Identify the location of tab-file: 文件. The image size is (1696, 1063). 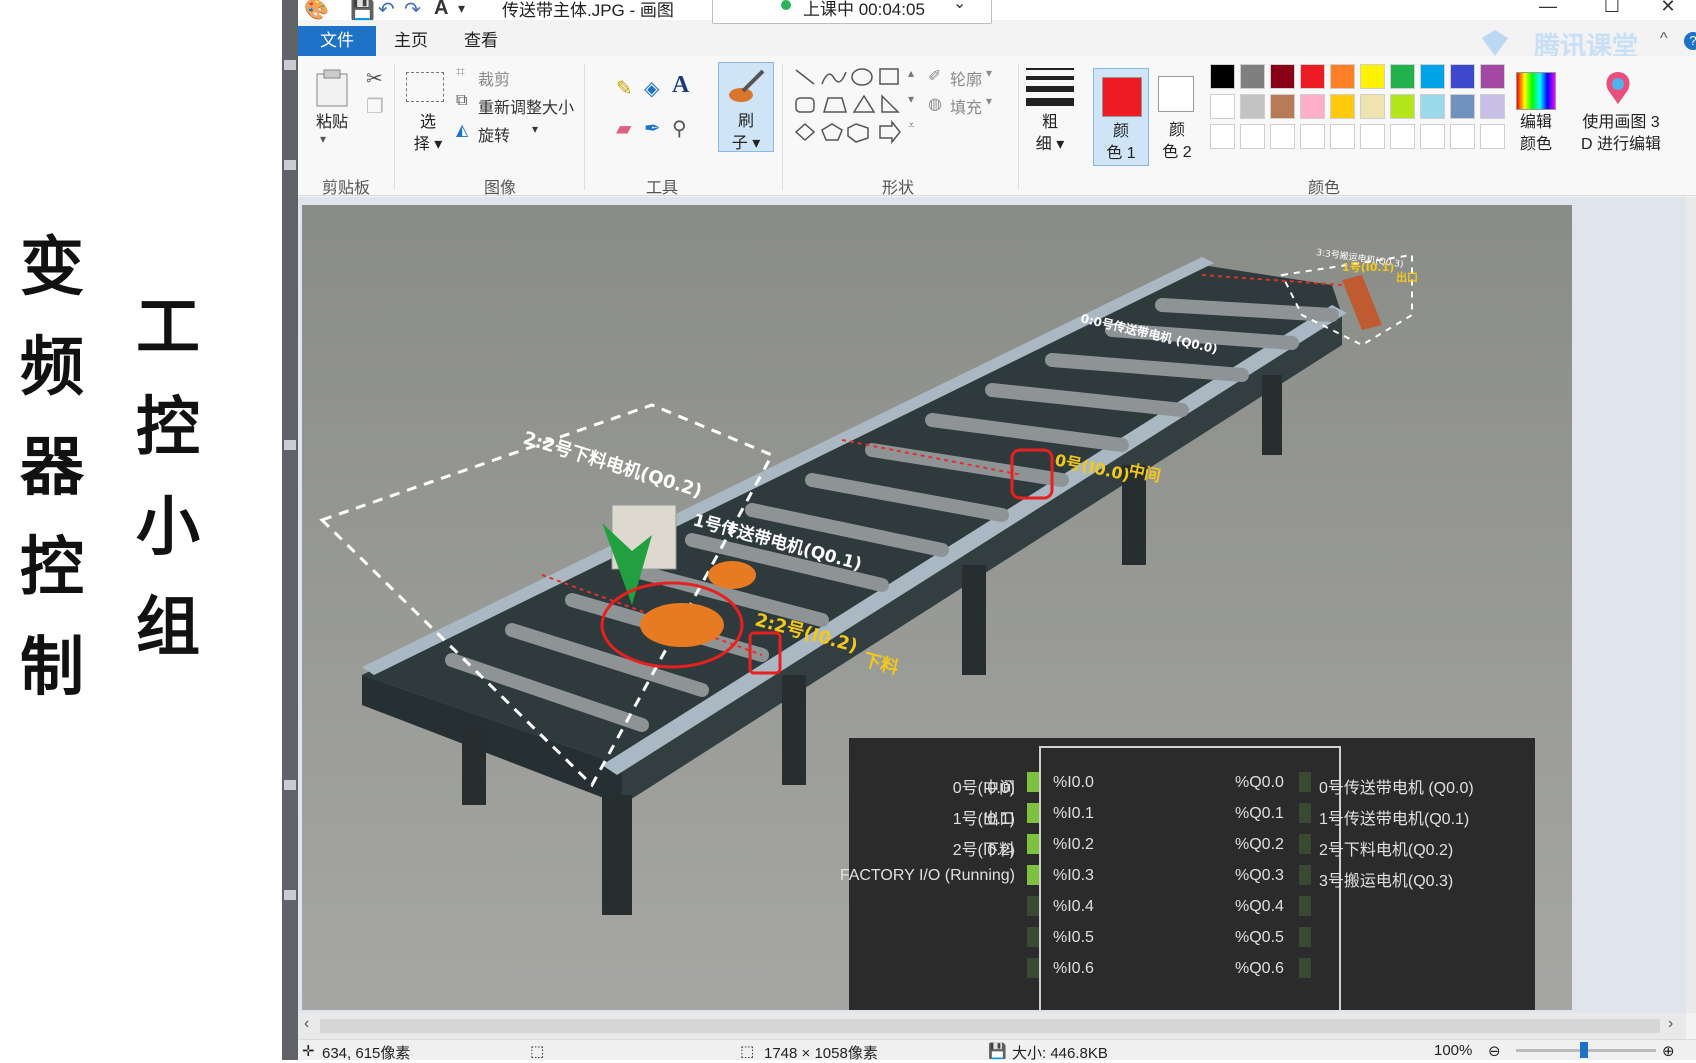
(337, 41).